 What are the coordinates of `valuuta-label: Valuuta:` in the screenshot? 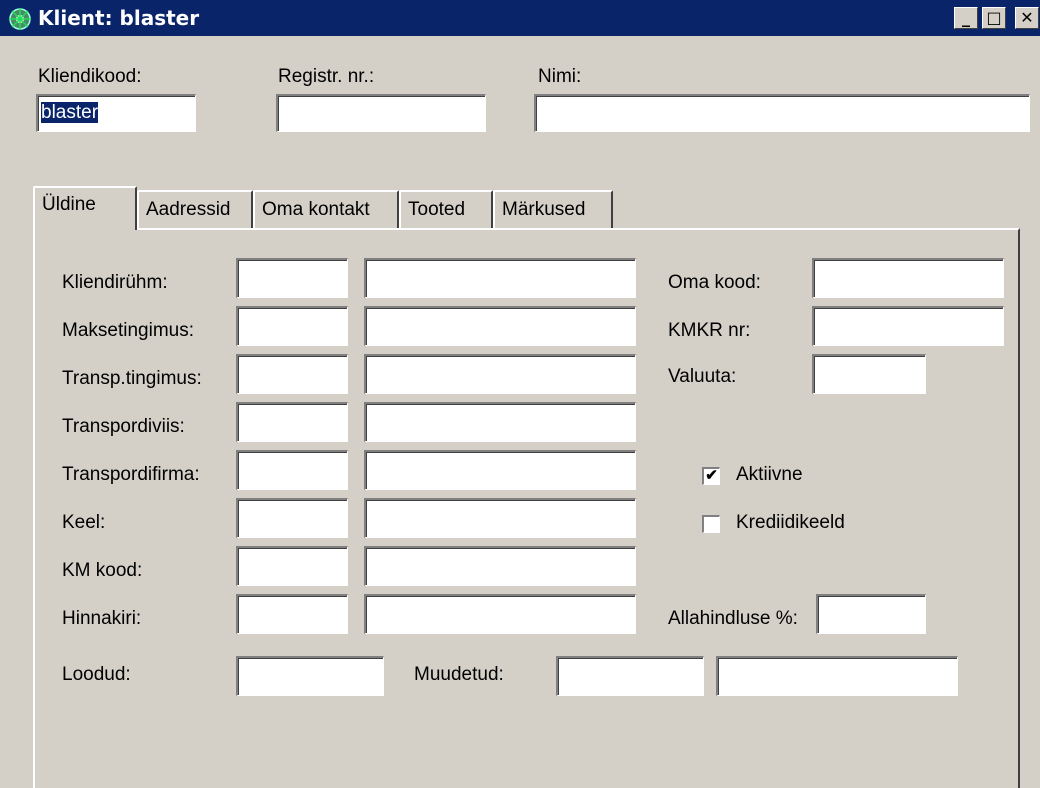 It's located at (702, 376).